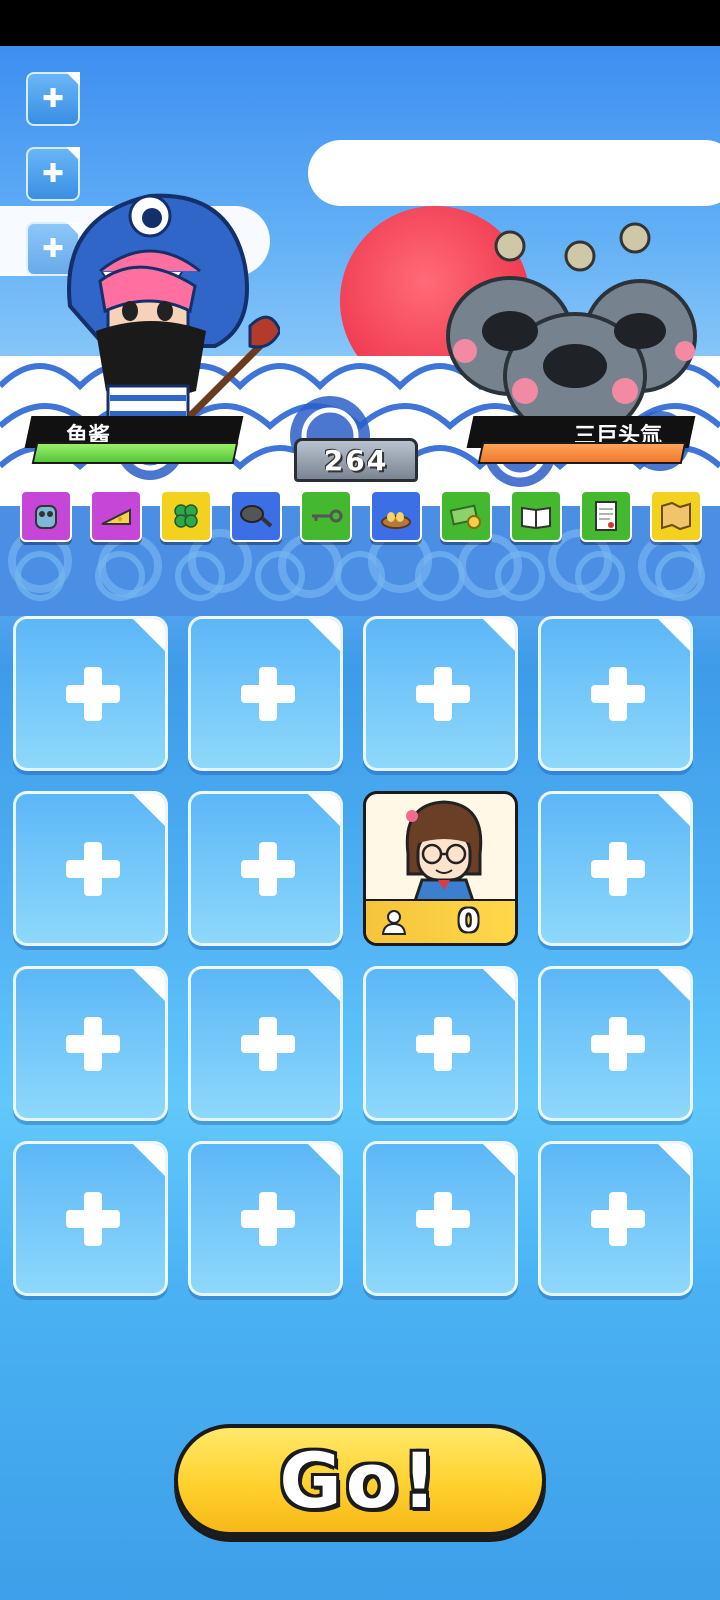 The height and width of the screenshot is (1600, 720). I want to click on nest-eggs-icon, so click(396, 520).